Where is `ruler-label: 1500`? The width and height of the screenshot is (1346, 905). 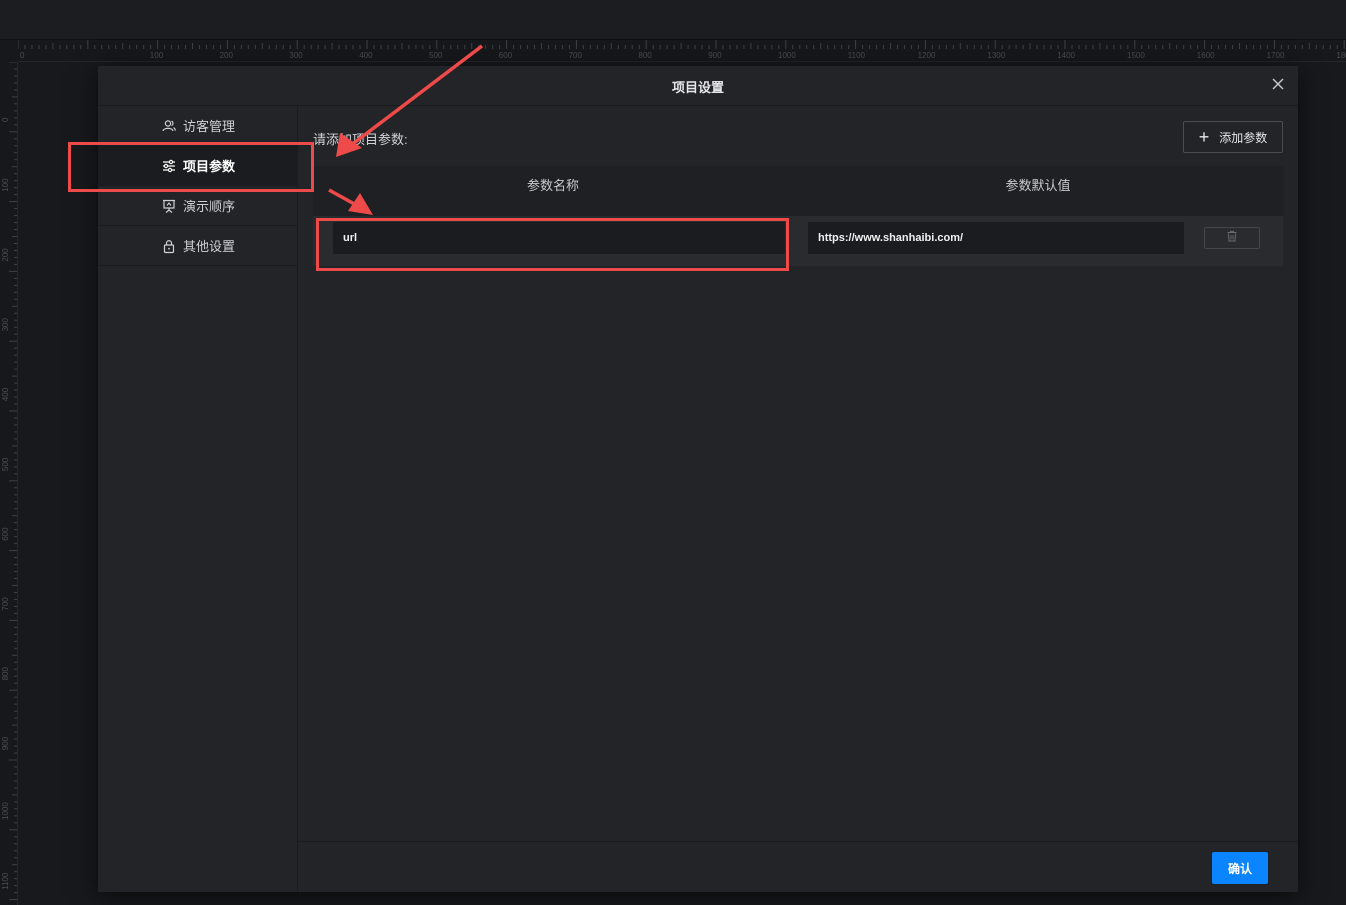
ruler-label: 1500 is located at coordinates (1136, 55).